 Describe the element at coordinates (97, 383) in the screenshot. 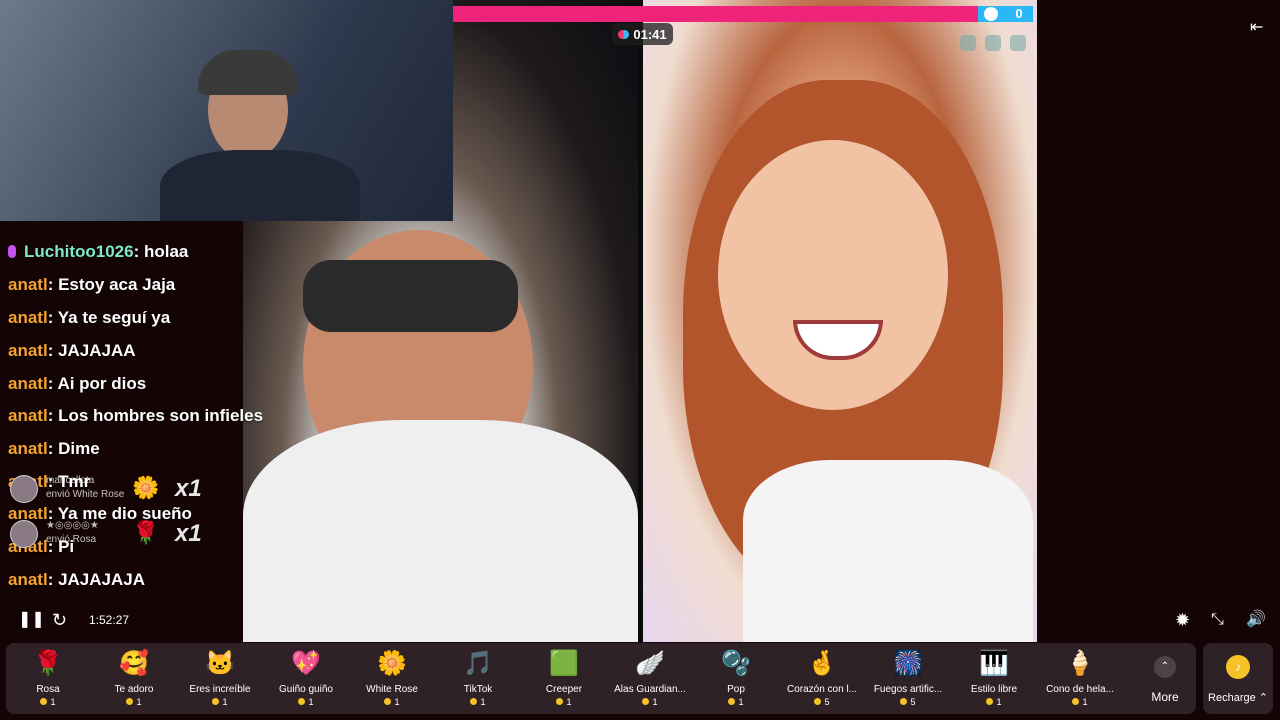

I see `chat-text: : Ai por dios` at that location.